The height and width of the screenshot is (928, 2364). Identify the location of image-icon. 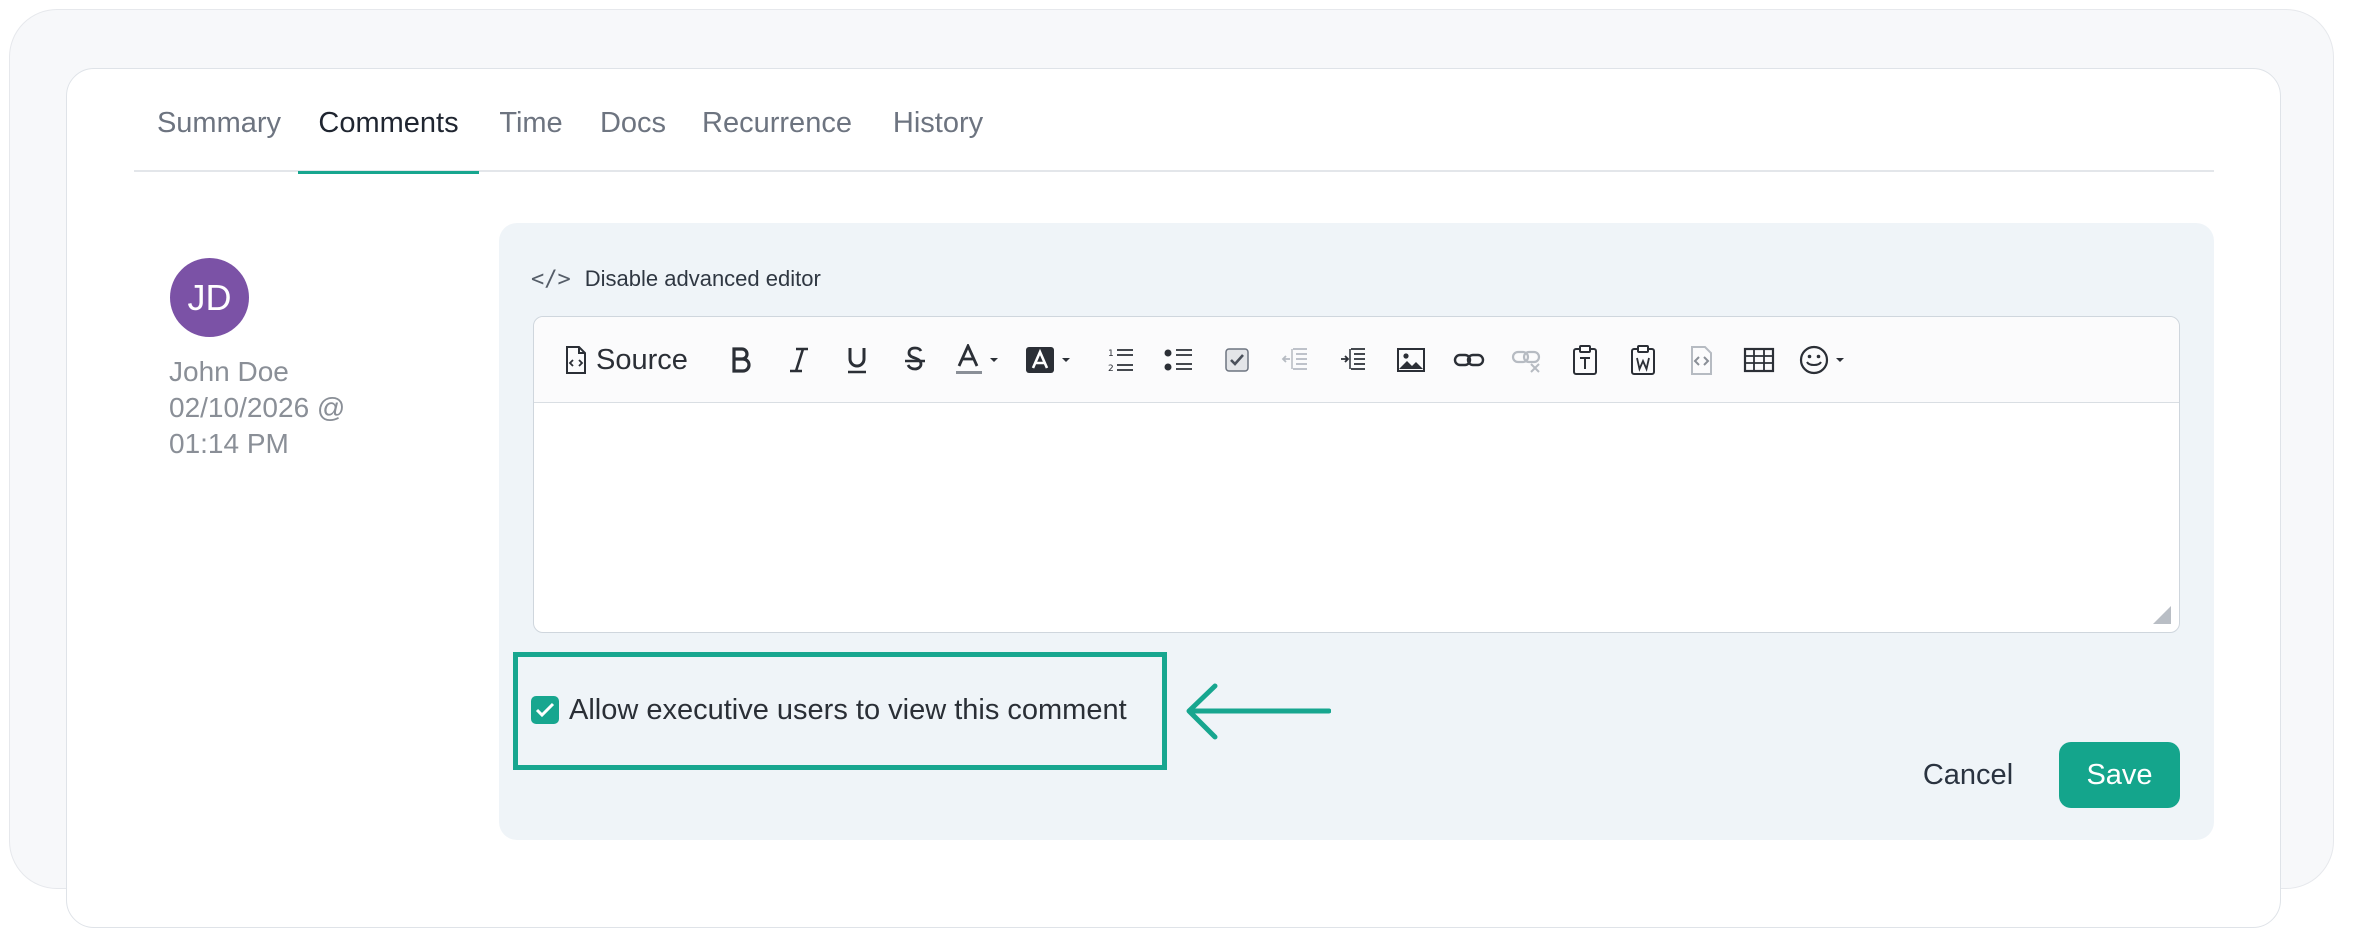
(1411, 360).